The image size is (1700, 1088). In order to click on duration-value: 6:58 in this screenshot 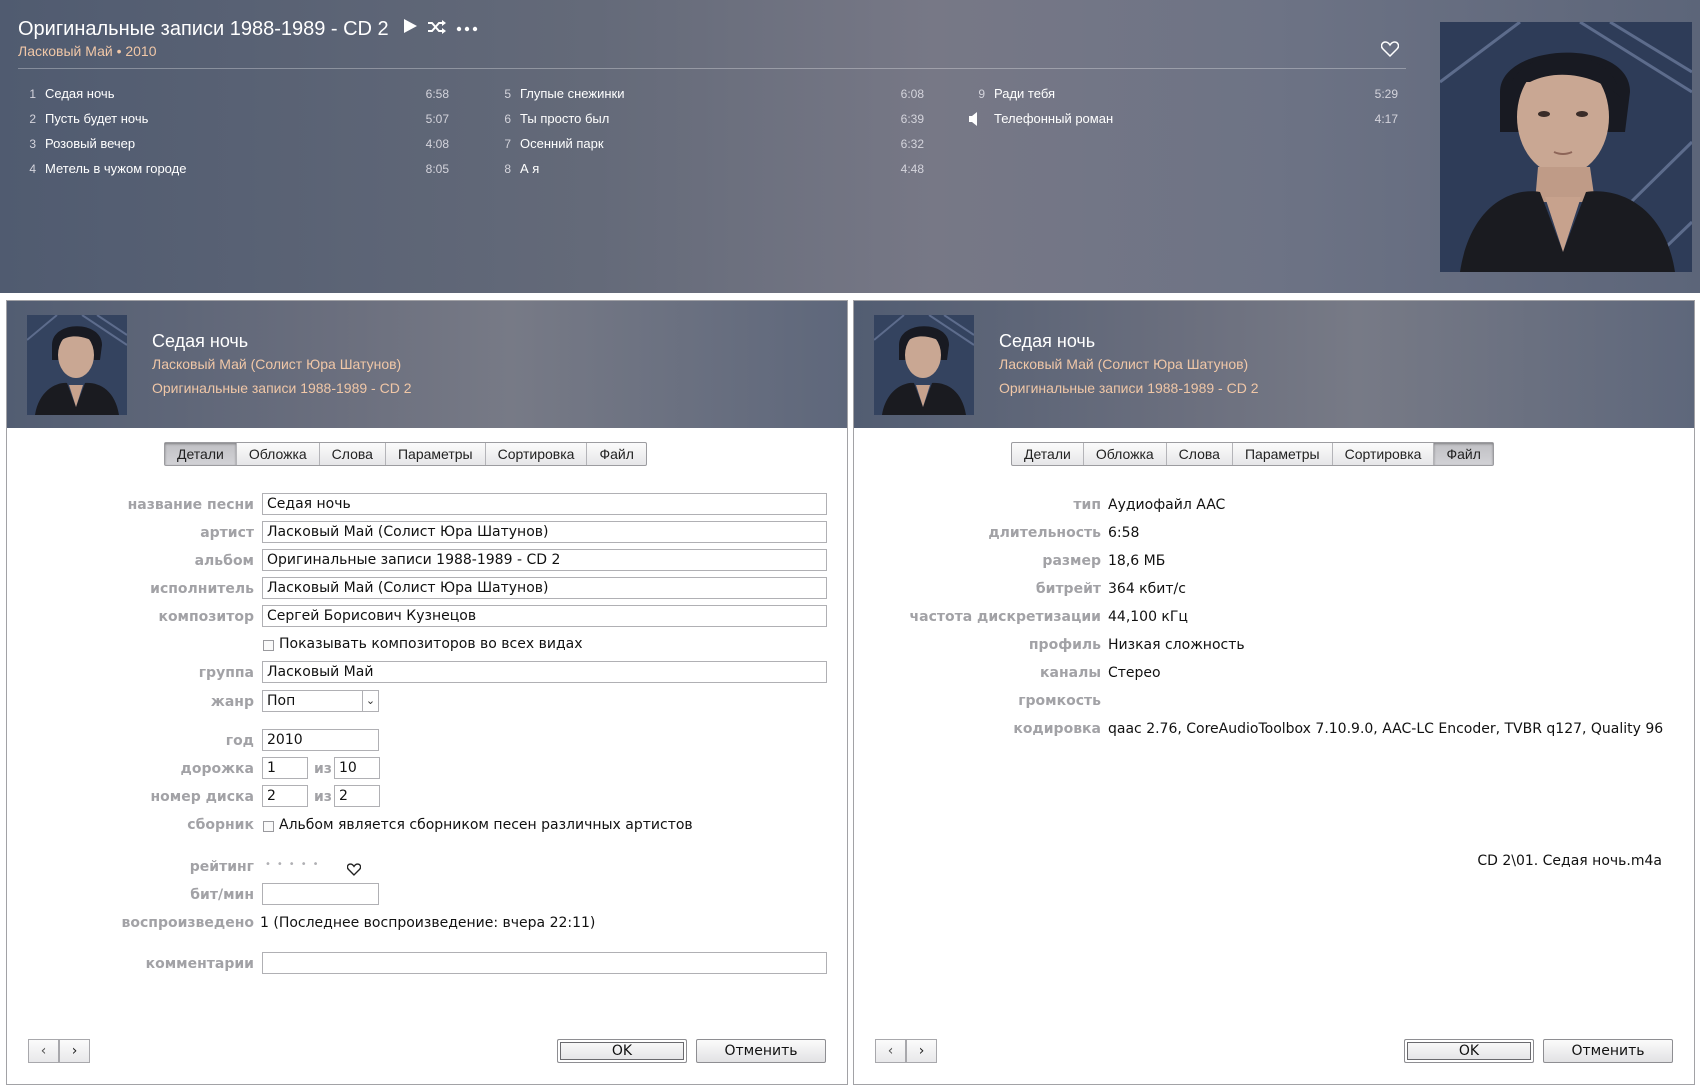, I will do `click(1124, 533)`.